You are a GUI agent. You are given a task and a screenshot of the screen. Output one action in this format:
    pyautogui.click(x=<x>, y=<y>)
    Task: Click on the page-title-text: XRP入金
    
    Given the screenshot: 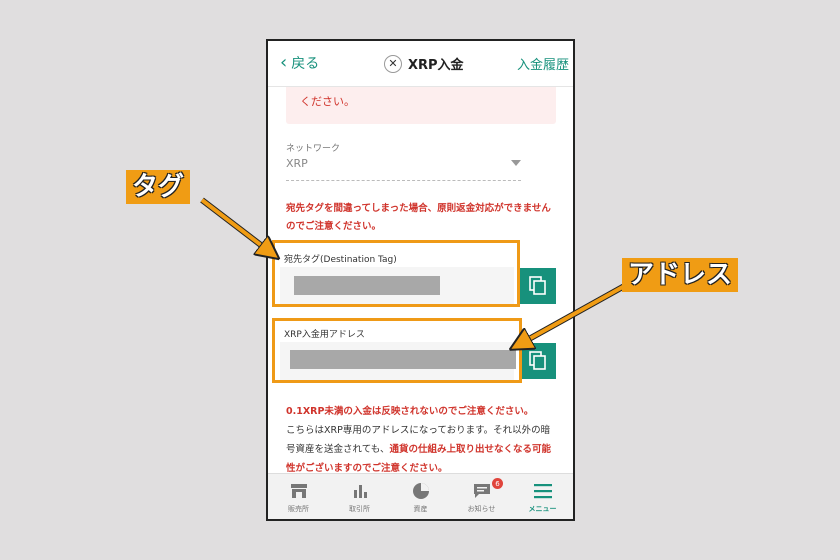 What is the action you would take?
    pyautogui.click(x=436, y=65)
    